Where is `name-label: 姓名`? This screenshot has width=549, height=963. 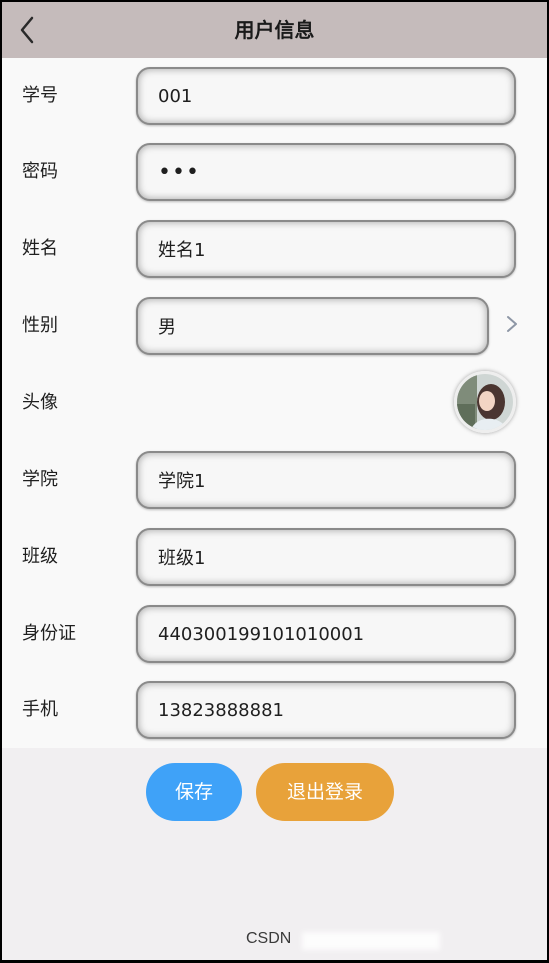 name-label: 姓名 is located at coordinates (40, 248).